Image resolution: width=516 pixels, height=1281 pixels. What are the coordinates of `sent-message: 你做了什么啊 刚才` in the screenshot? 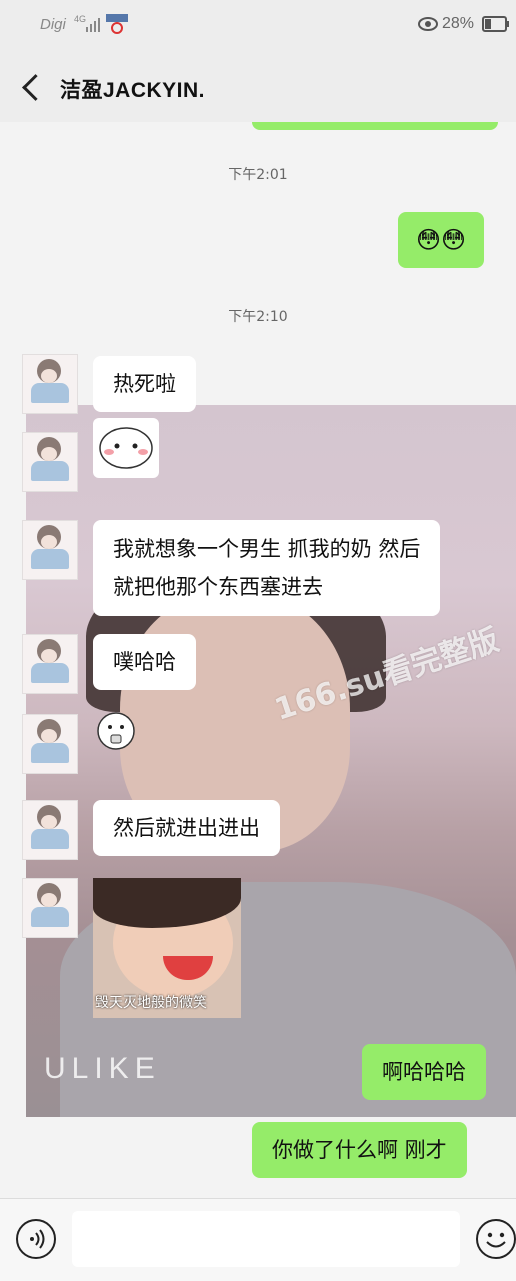 It's located at (359, 1150).